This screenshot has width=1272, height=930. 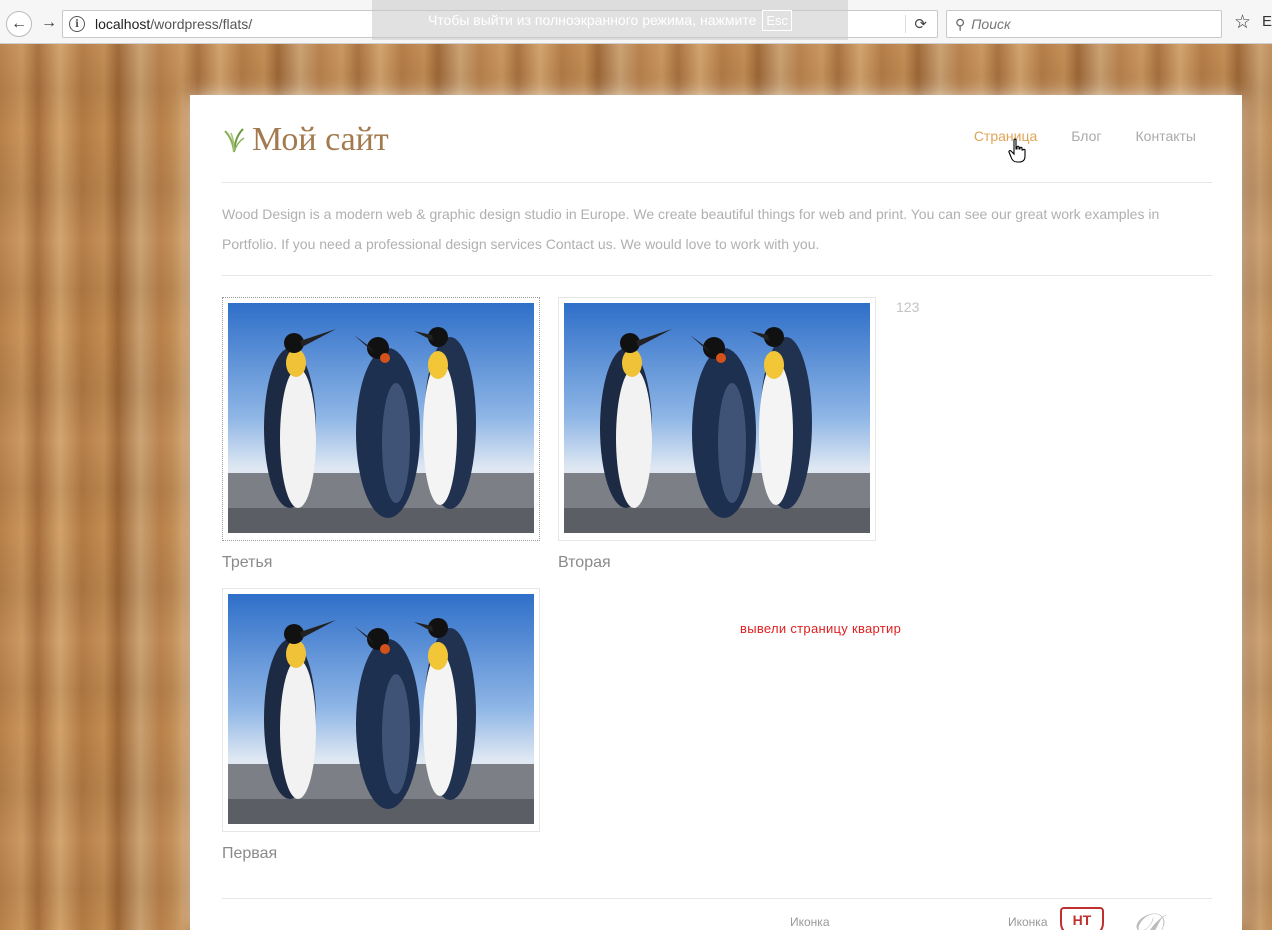 I want to click on flat-card: Третья, so click(x=381, y=434).